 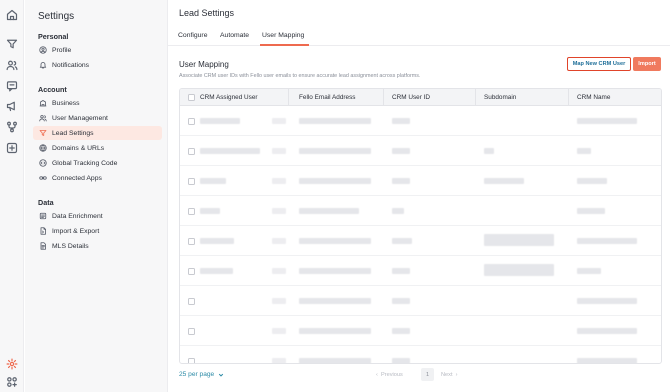 I want to click on section-title-data: Data, so click(x=46, y=202).